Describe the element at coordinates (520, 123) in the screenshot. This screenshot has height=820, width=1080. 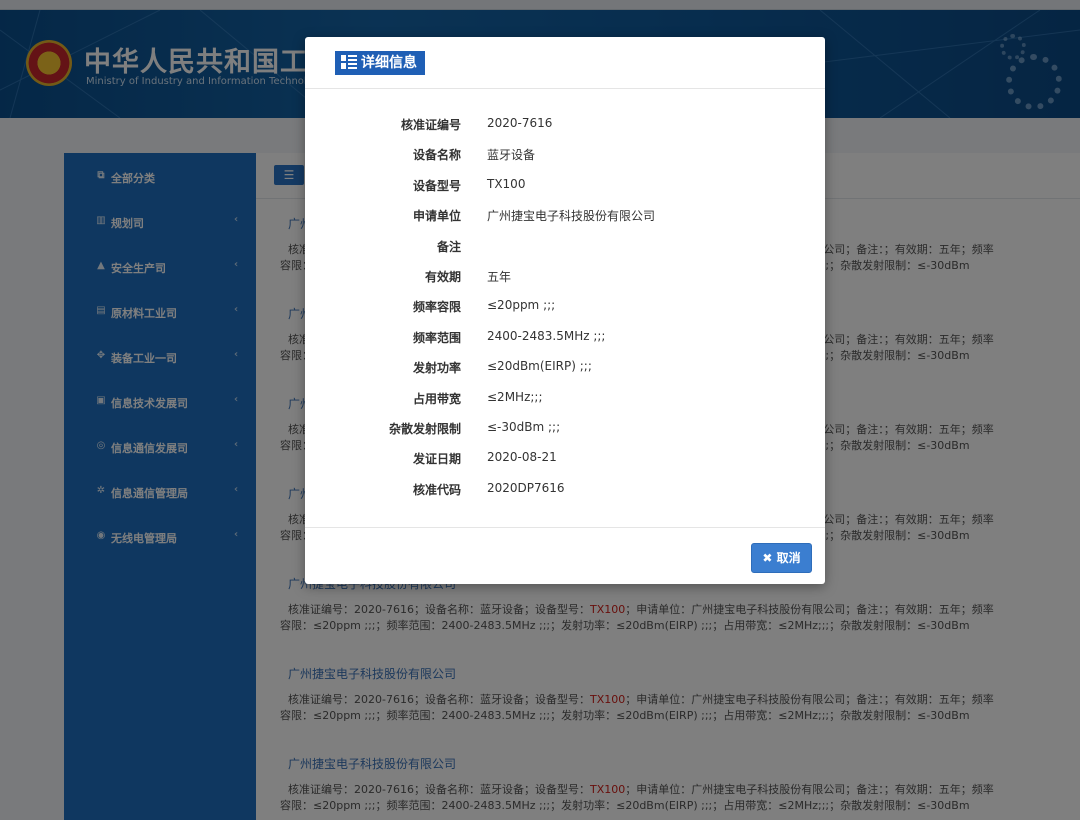
I see `detail-value: 2020-7616` at that location.